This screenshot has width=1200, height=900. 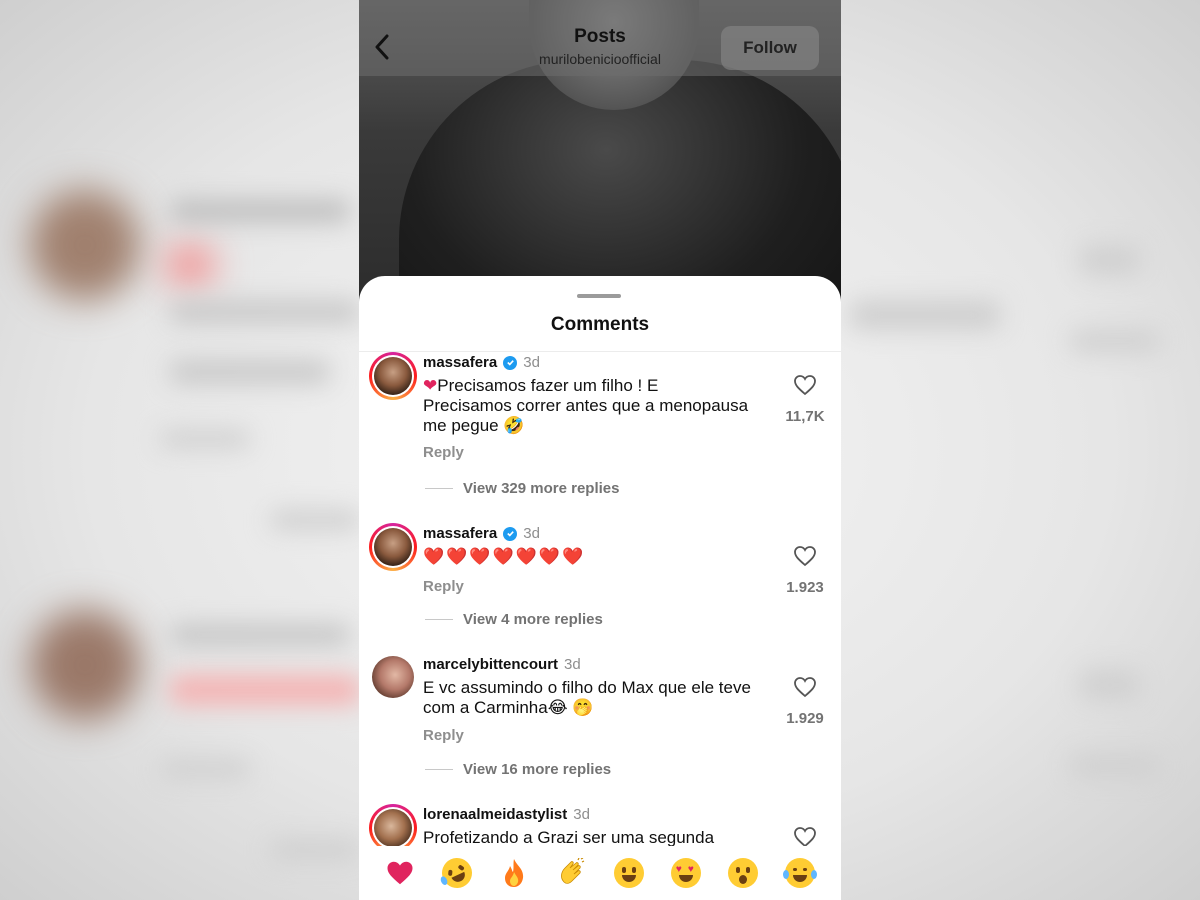 I want to click on like-count: 1.929, so click(x=805, y=718).